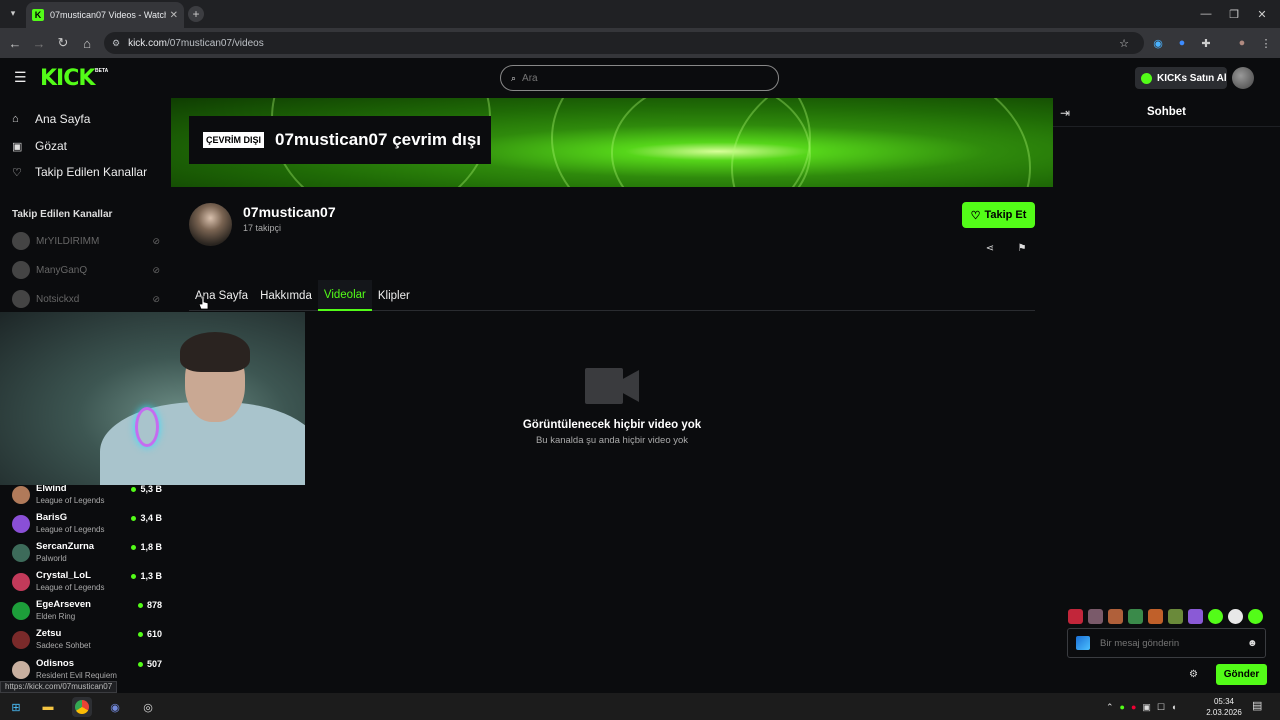  Describe the element at coordinates (1124, 43) in the screenshot. I see `bookmark-star-icon: ☆` at that location.